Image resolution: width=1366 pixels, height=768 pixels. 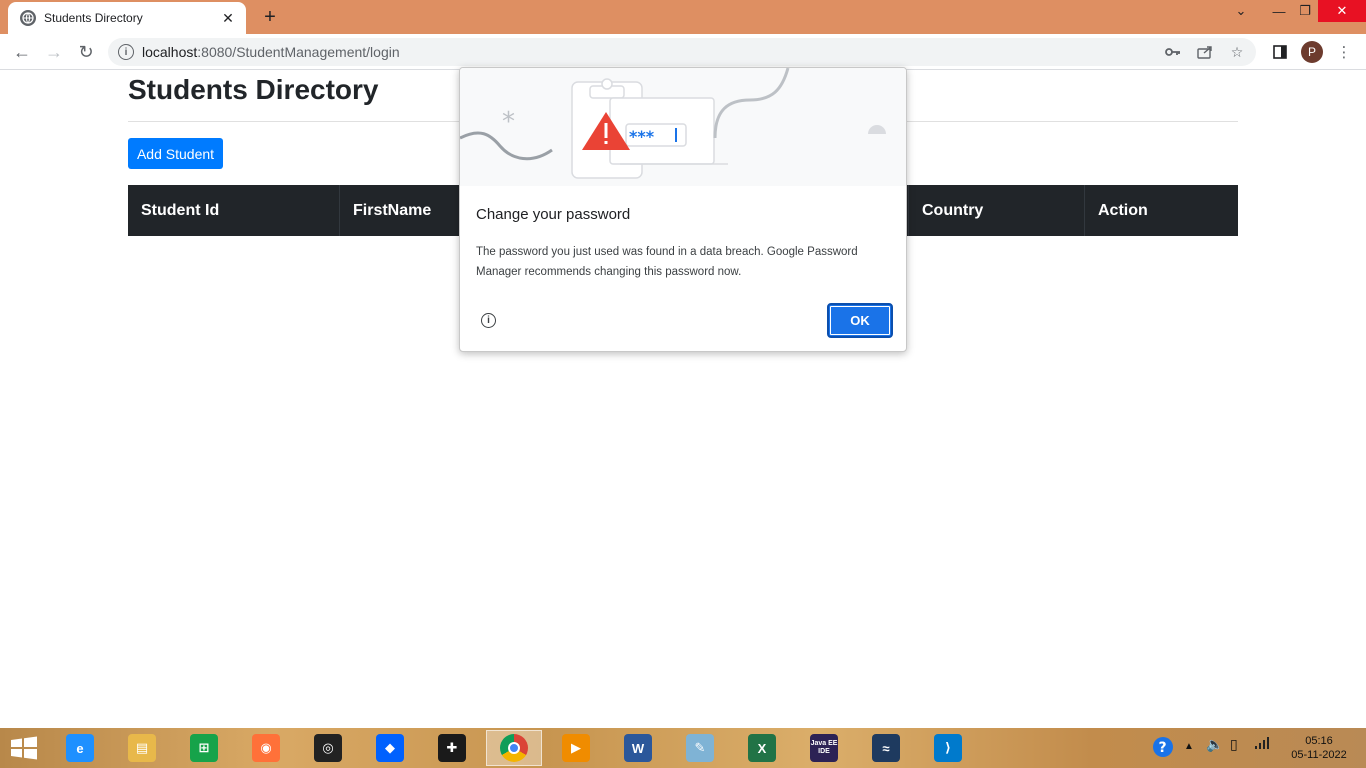 I want to click on system-clock: 05:16 05-11-2022, so click(x=1319, y=748).